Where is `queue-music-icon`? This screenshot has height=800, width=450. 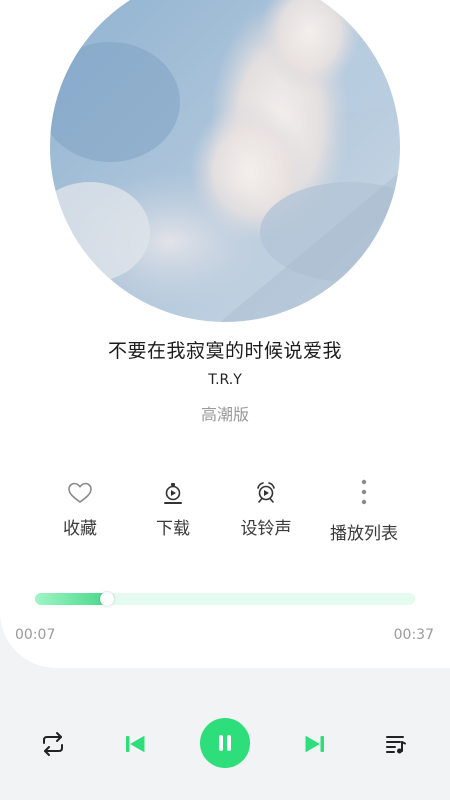
queue-music-icon is located at coordinates (396, 745).